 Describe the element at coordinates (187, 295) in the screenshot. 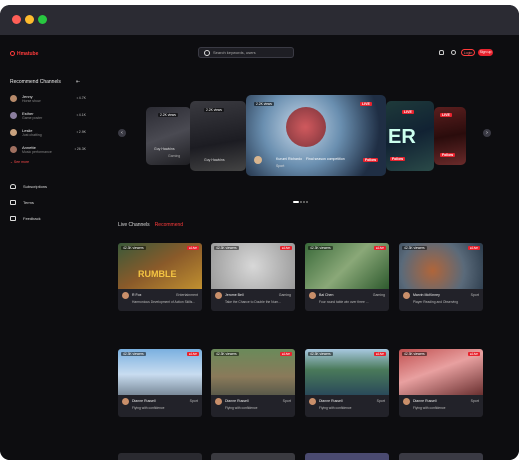

I see `stream-category: Entertainment` at that location.